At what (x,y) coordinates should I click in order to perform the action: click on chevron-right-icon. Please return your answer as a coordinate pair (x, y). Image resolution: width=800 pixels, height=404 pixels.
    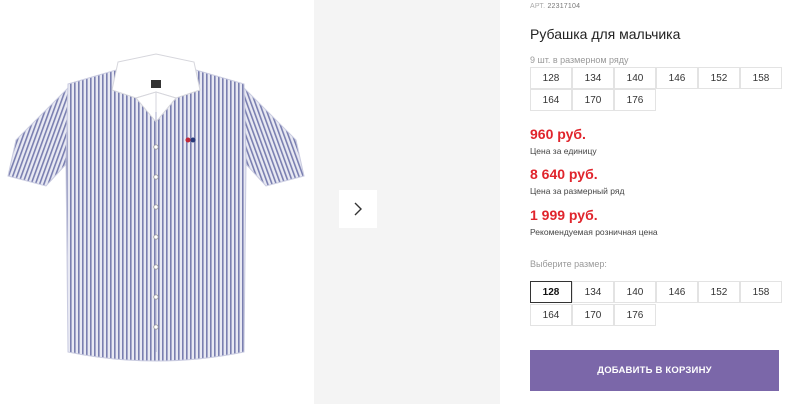
    Looking at the image, I should click on (358, 209).